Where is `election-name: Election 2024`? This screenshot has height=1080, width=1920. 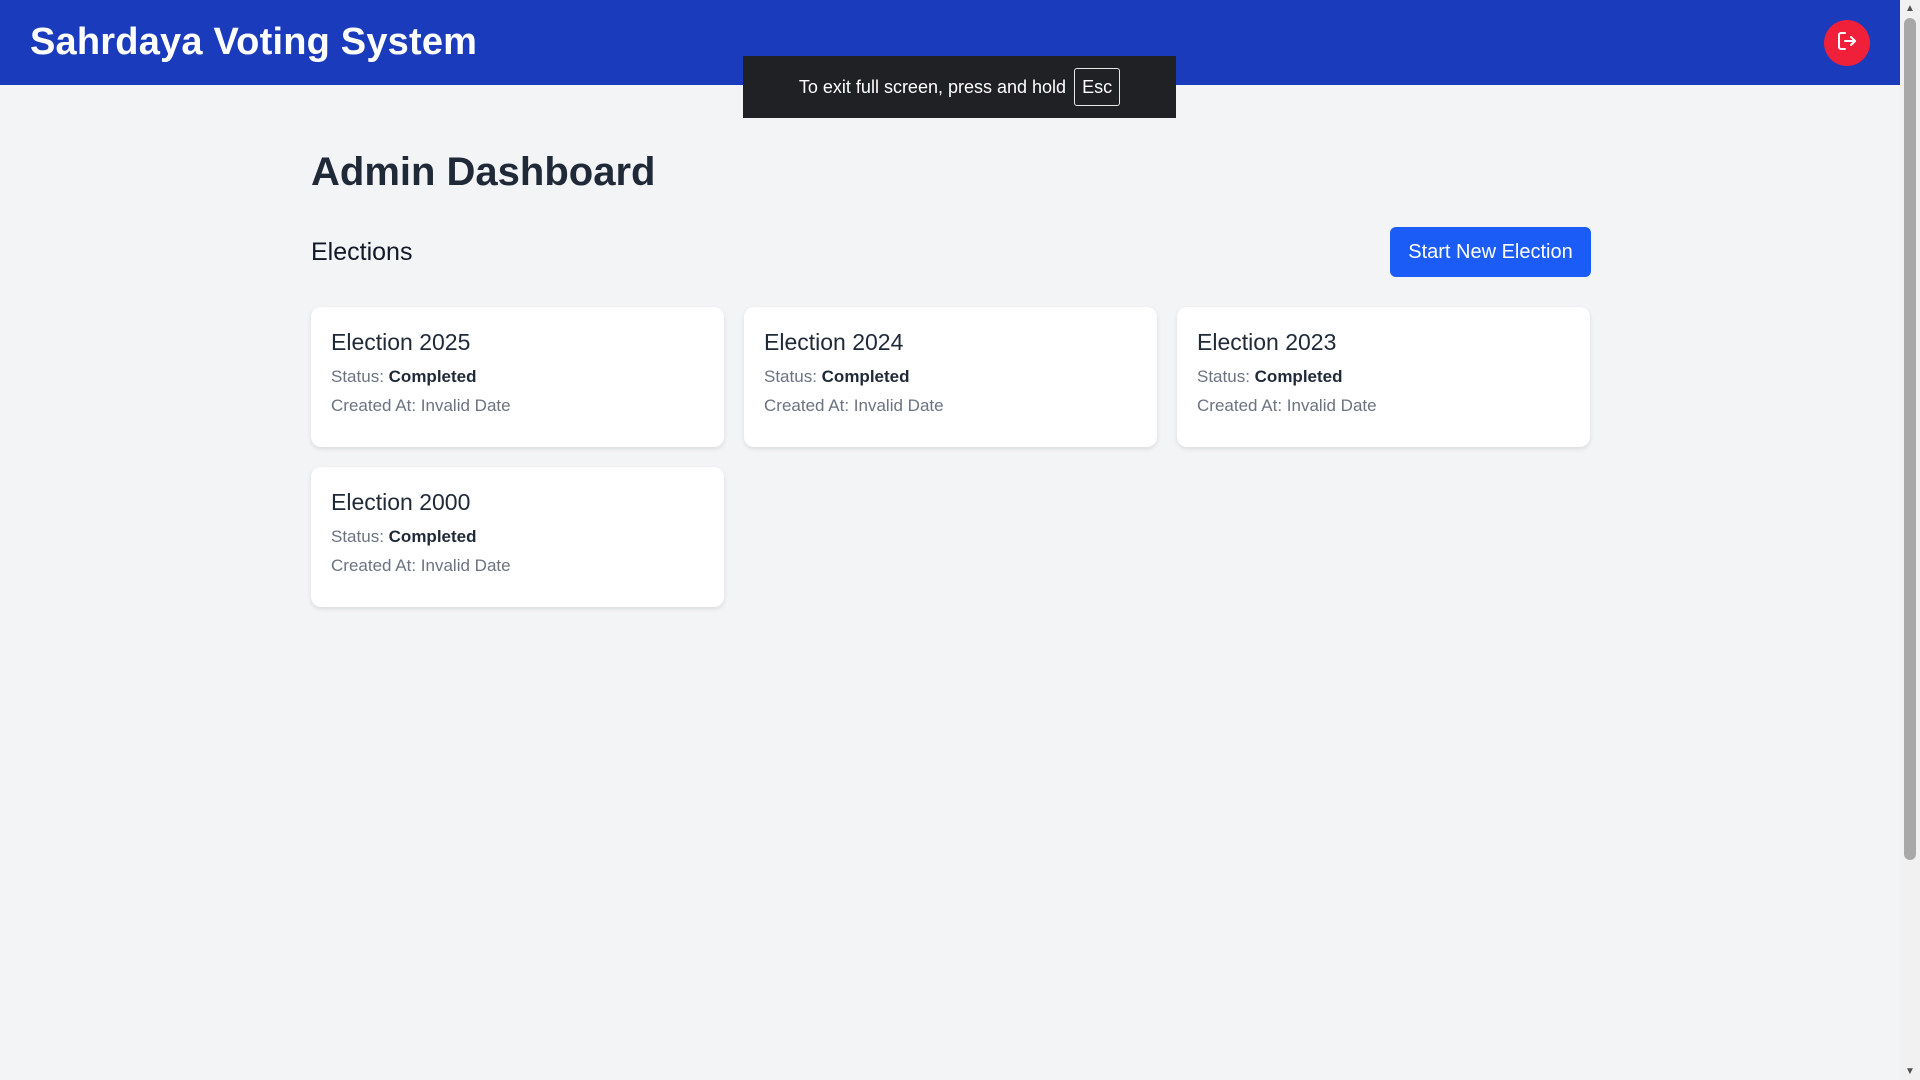
election-name: Election 2024 is located at coordinates (834, 342).